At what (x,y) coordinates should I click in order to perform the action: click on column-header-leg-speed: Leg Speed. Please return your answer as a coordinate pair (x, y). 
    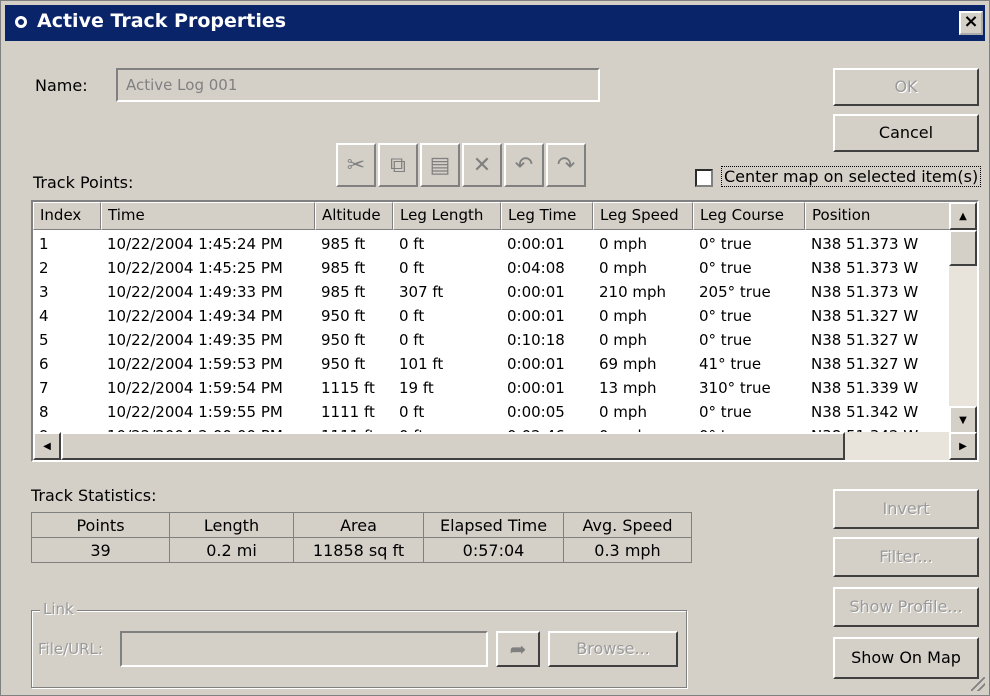
    Looking at the image, I should click on (643, 216).